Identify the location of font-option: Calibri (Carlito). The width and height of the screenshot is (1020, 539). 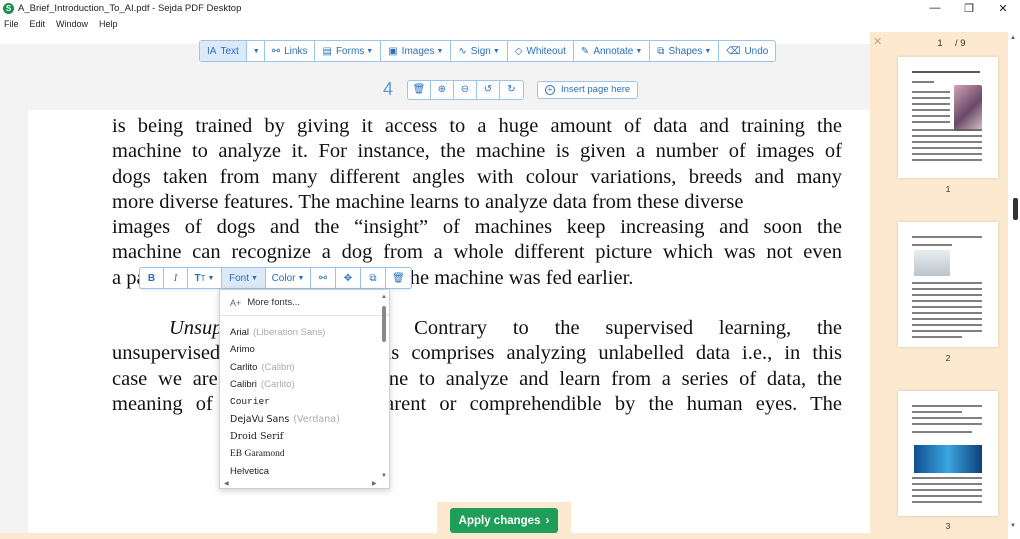
(304, 384).